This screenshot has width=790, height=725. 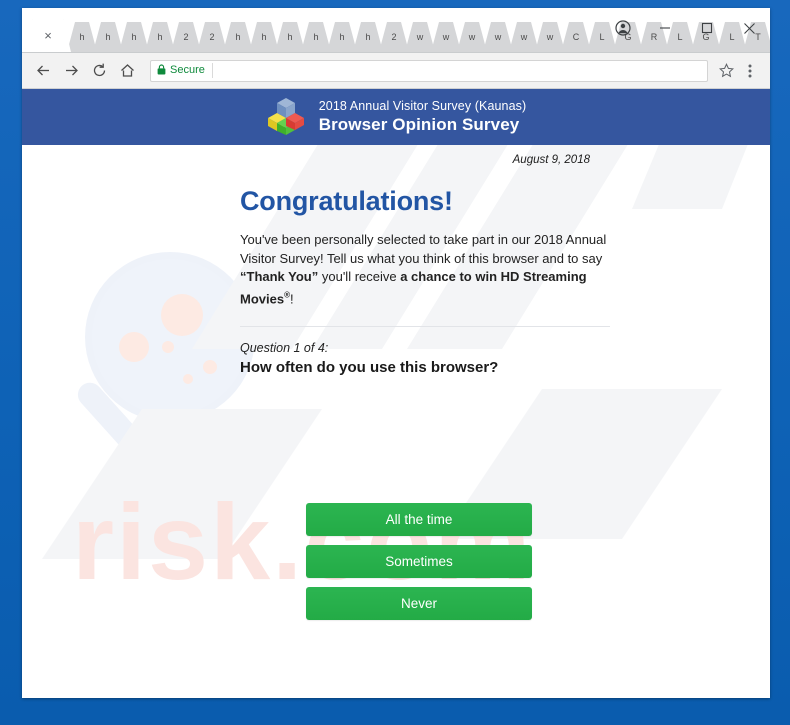 I want to click on tab-close-icon: ×, so click(x=48, y=35).